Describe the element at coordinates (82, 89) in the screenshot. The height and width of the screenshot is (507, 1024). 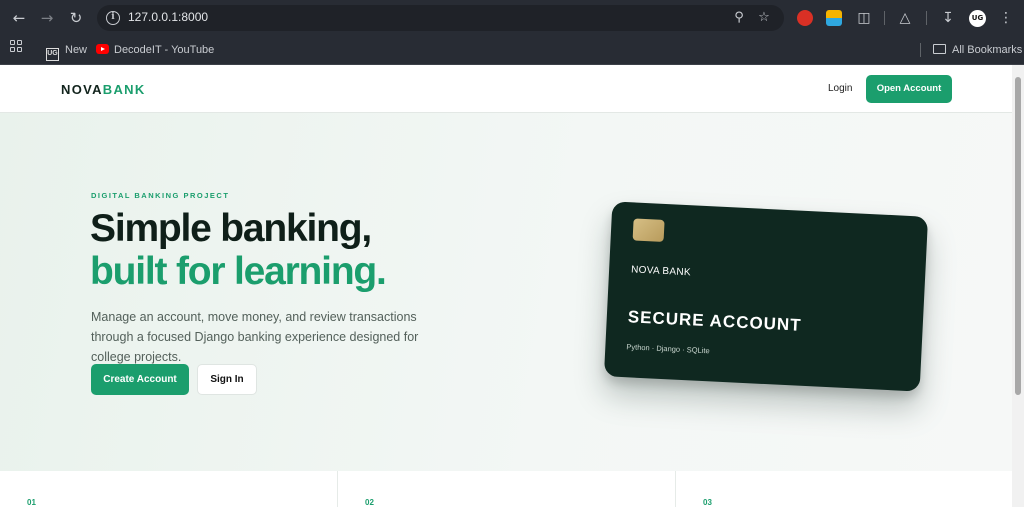
I see `logo-primary: NOVA` at that location.